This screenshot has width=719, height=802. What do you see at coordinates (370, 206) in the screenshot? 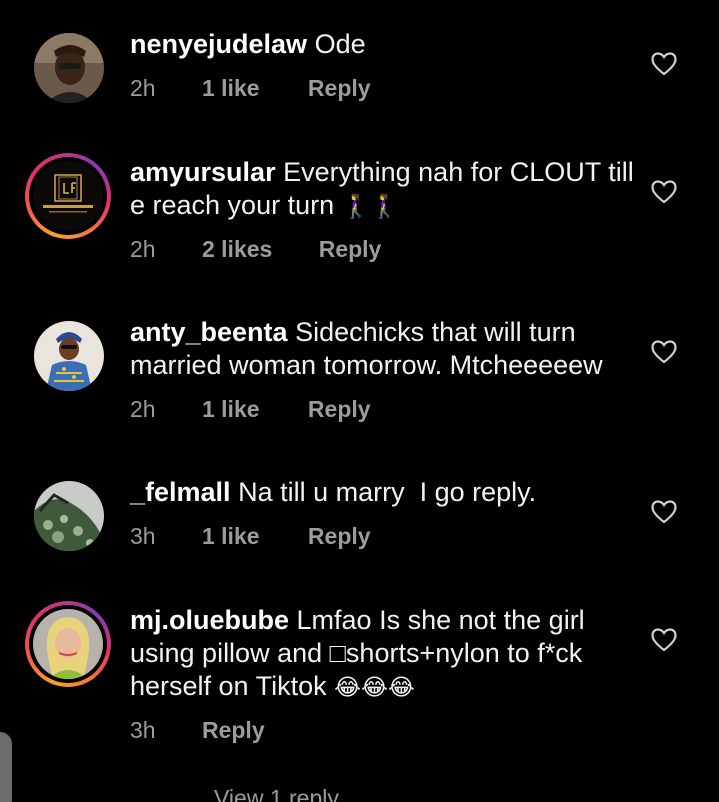
I see `walking-woman-emoji: 🚶‍♀️🚶‍♀️` at bounding box center [370, 206].